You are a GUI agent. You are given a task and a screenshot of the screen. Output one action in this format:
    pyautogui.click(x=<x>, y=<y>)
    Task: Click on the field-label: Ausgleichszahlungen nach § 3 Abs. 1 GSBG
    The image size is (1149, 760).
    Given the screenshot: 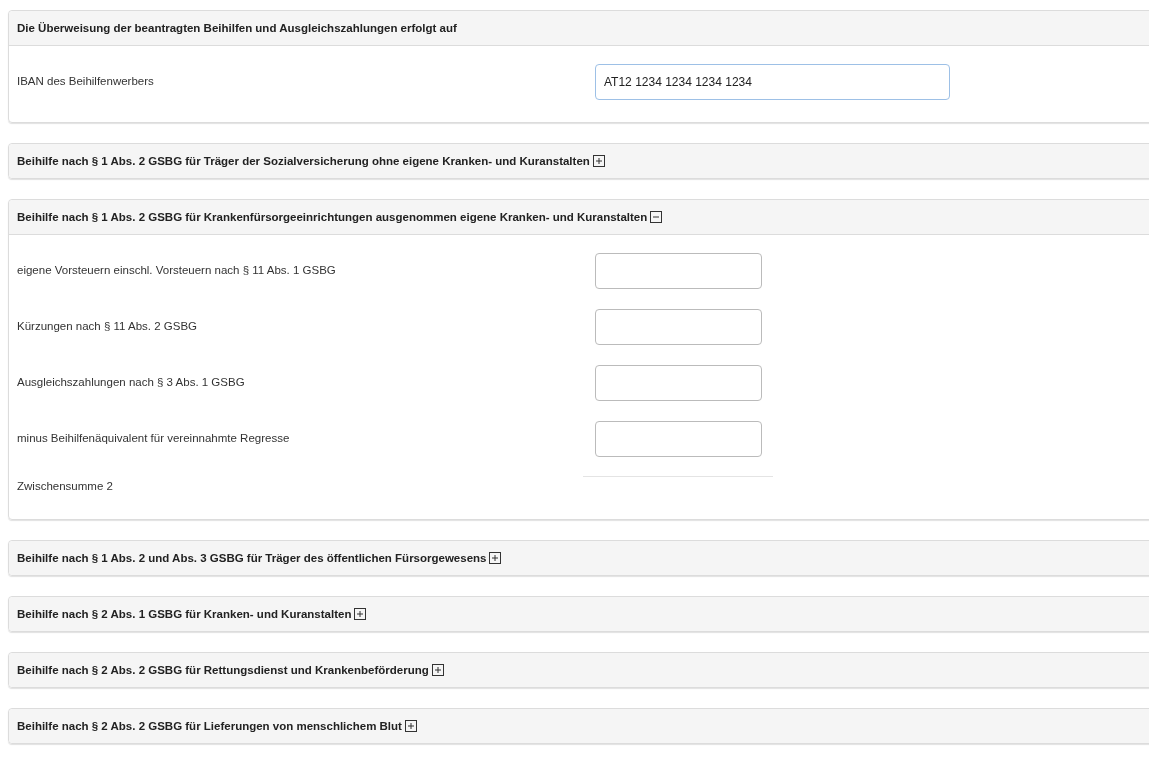 What is the action you would take?
    pyautogui.click(x=131, y=383)
    